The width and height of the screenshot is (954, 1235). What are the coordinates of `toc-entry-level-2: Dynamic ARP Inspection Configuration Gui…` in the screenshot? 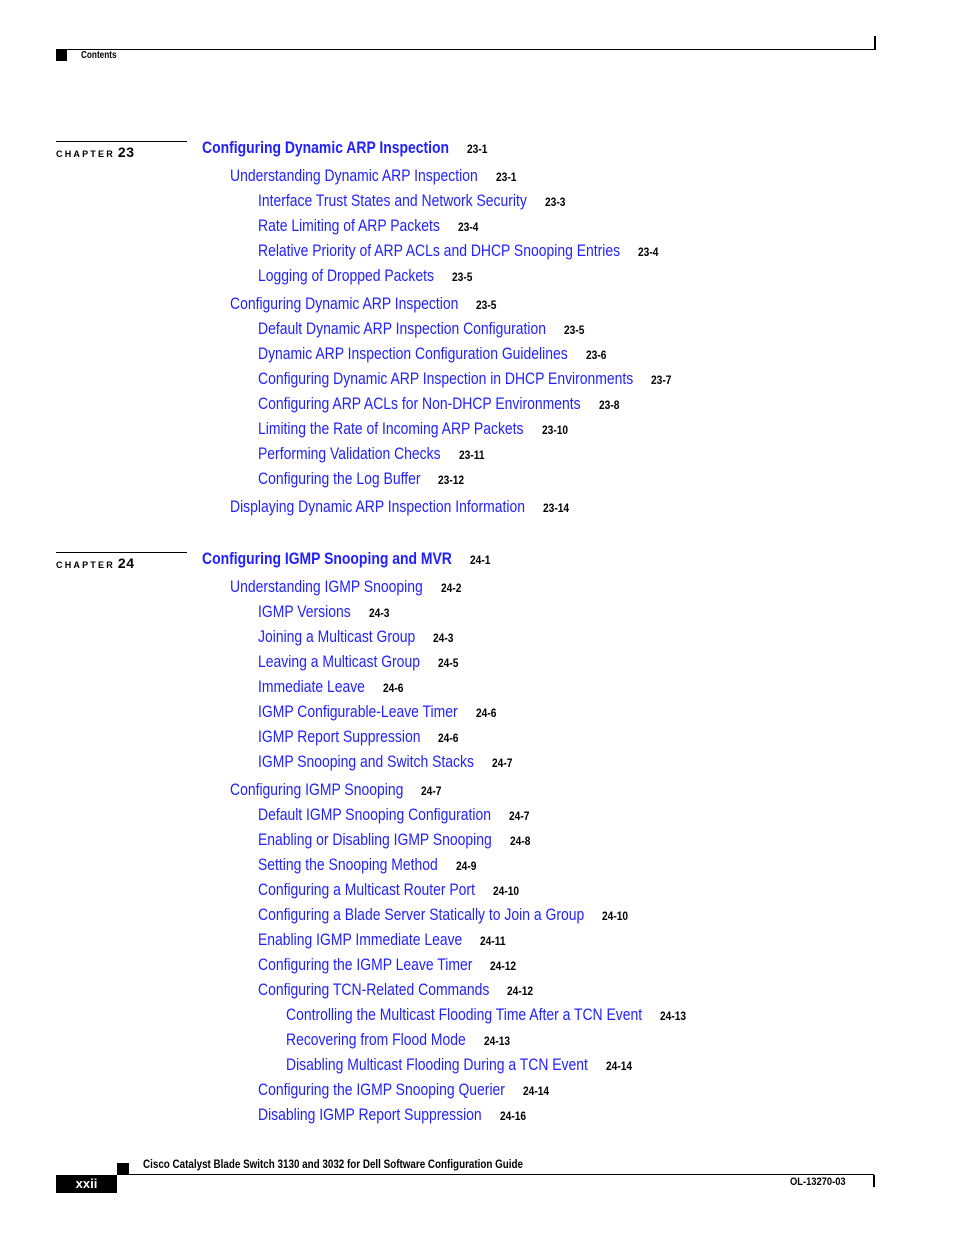 It's located at (447, 354).